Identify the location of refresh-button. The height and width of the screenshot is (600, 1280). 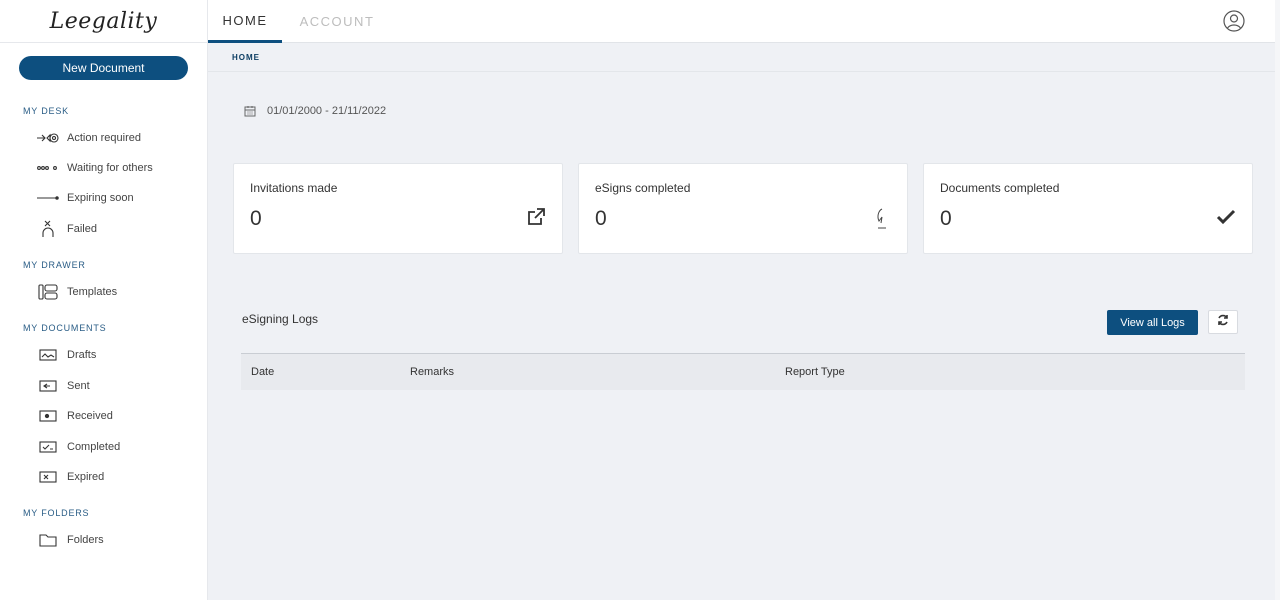
(1223, 322).